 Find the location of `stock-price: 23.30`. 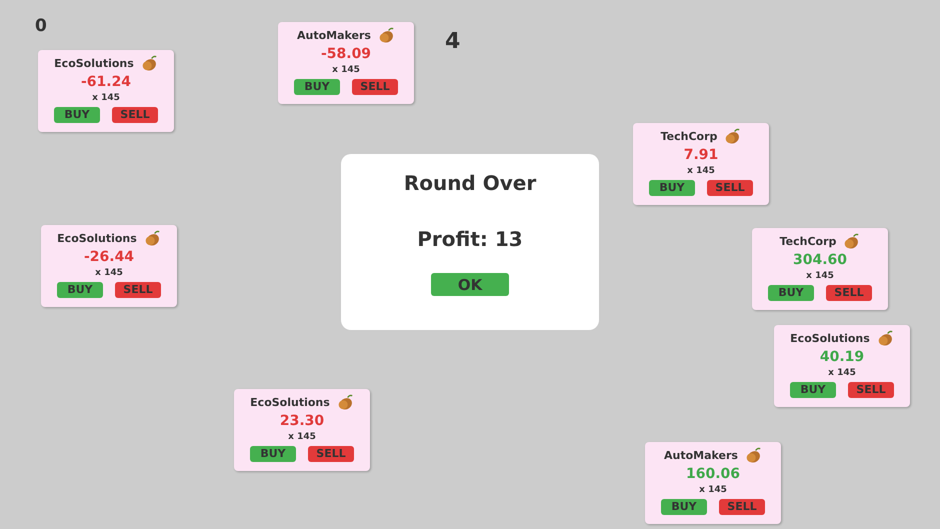

stock-price: 23.30 is located at coordinates (302, 421).